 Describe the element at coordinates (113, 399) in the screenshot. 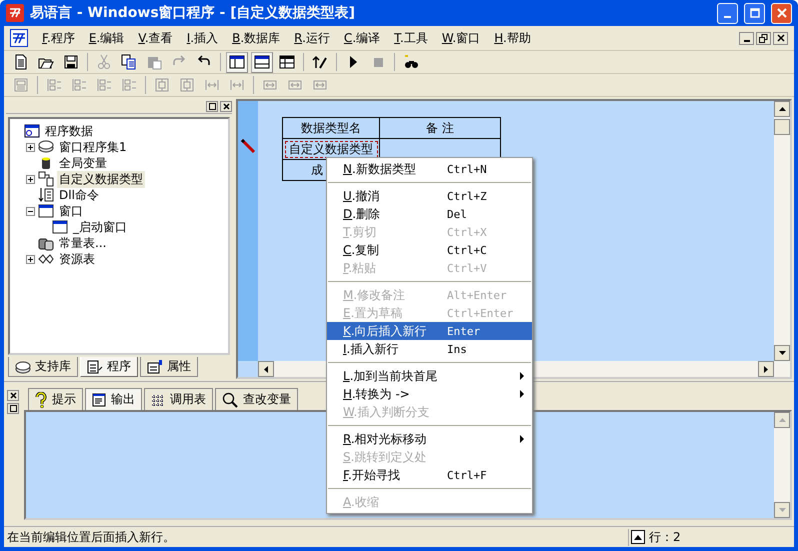

I see `panel-tab: 输出` at that location.